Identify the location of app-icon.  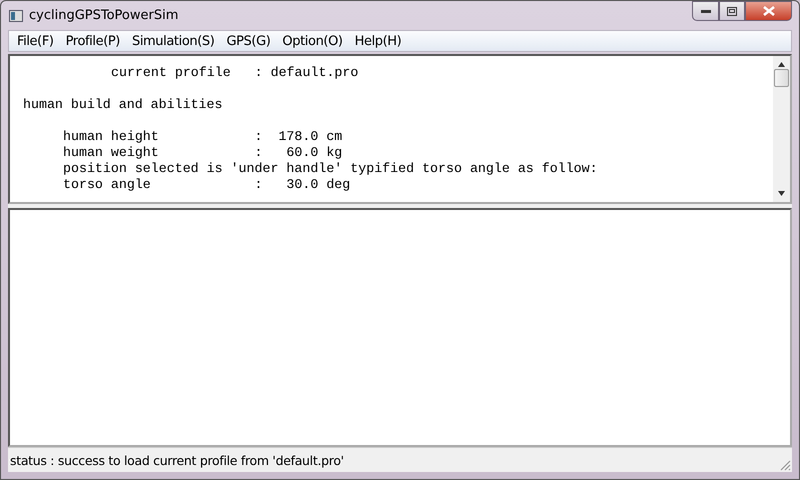
(16, 16).